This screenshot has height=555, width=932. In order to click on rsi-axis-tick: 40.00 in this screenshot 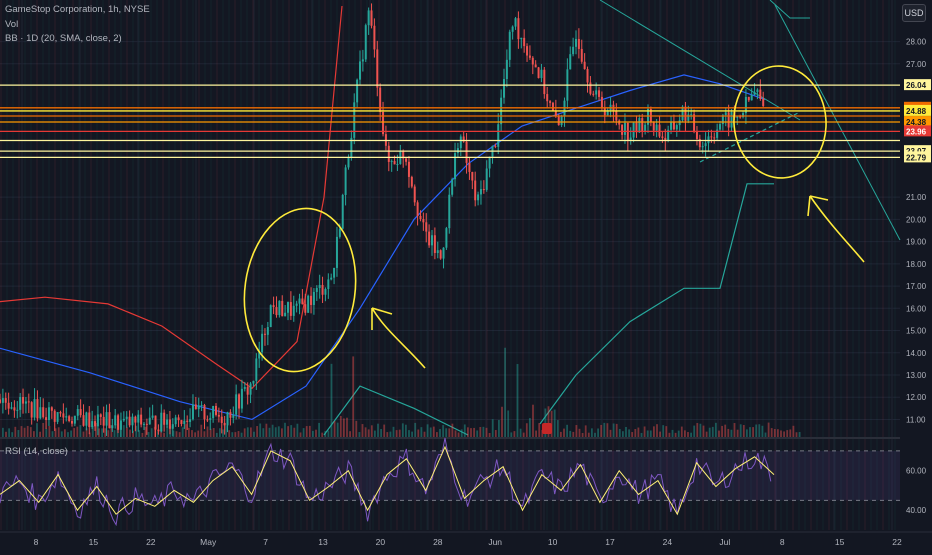, I will do `click(916, 510)`.